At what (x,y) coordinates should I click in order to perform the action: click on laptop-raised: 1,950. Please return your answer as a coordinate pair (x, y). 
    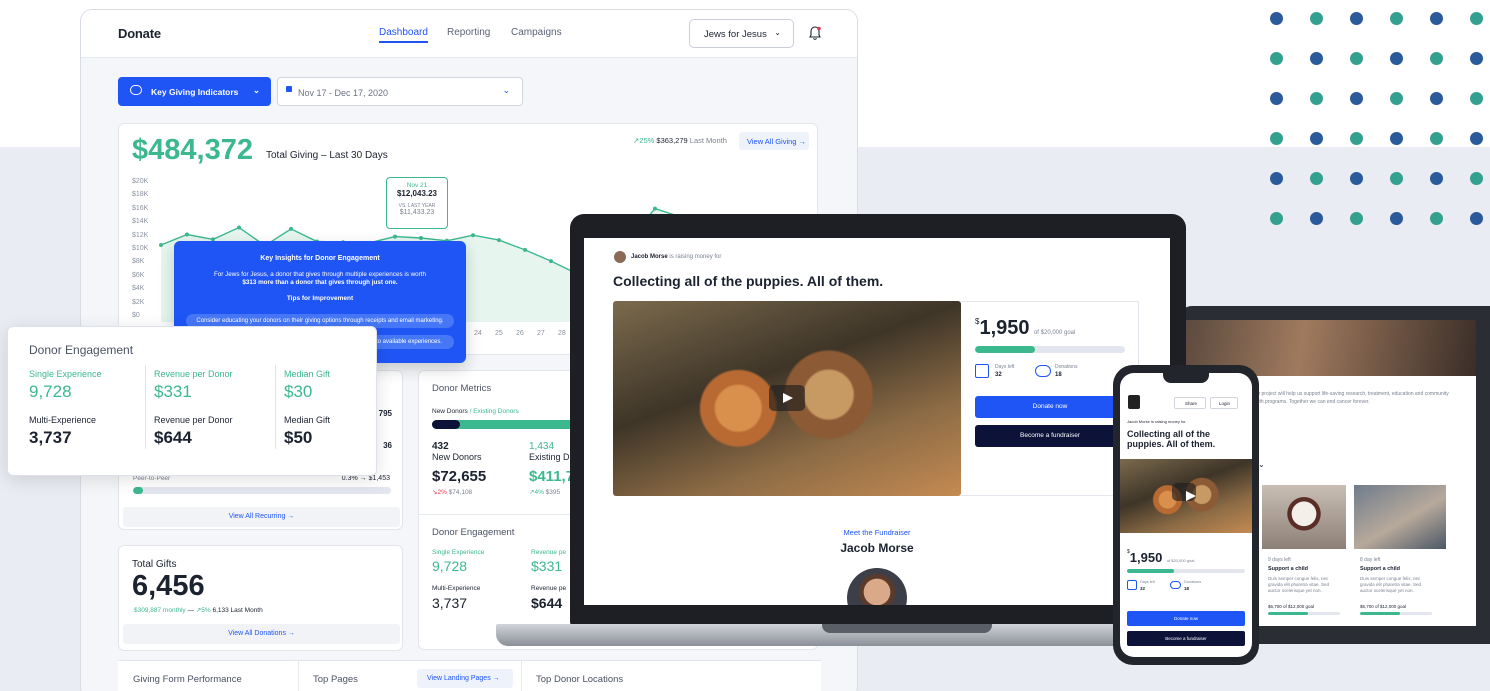
    Looking at the image, I should click on (1004, 328).